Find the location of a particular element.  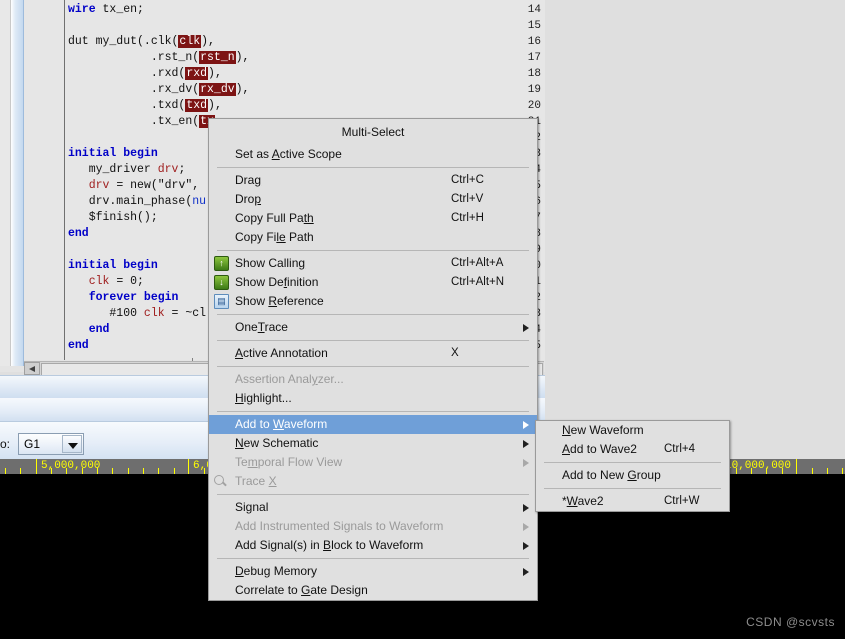

scroll-left-arrow is located at coordinates (32, 368).